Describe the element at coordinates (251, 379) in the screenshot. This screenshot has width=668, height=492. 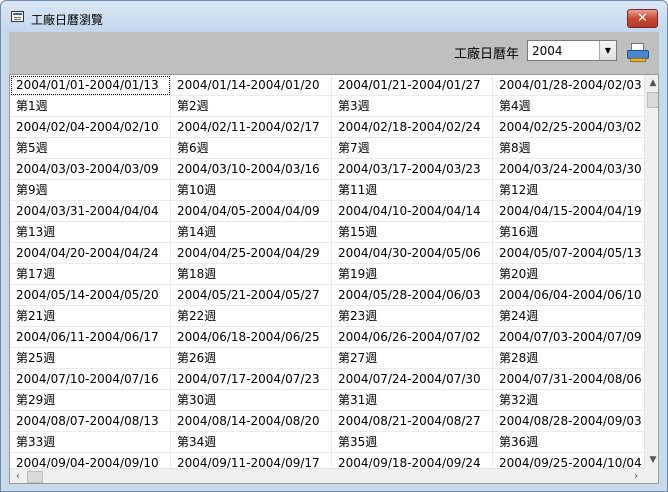
I see `date-range-cell: 2004/07/17-2004/07/23` at that location.